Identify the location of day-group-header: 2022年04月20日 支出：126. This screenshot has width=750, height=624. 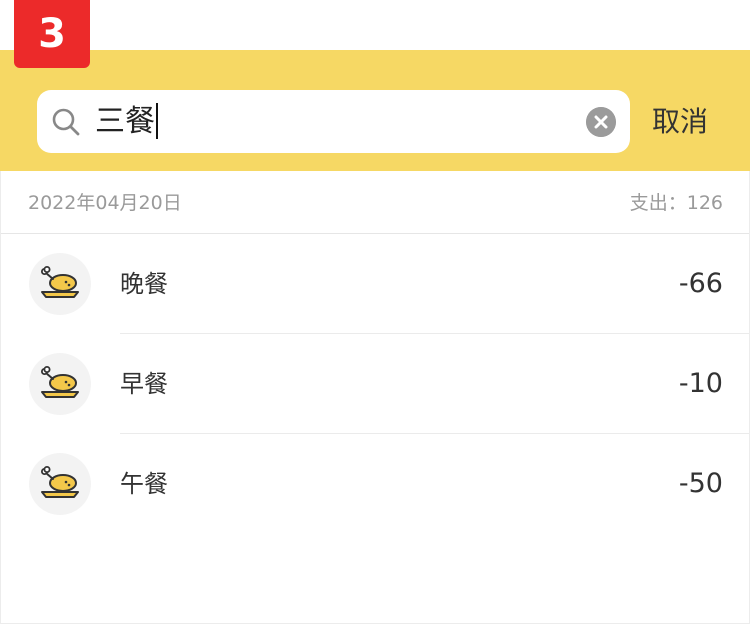
(375, 202).